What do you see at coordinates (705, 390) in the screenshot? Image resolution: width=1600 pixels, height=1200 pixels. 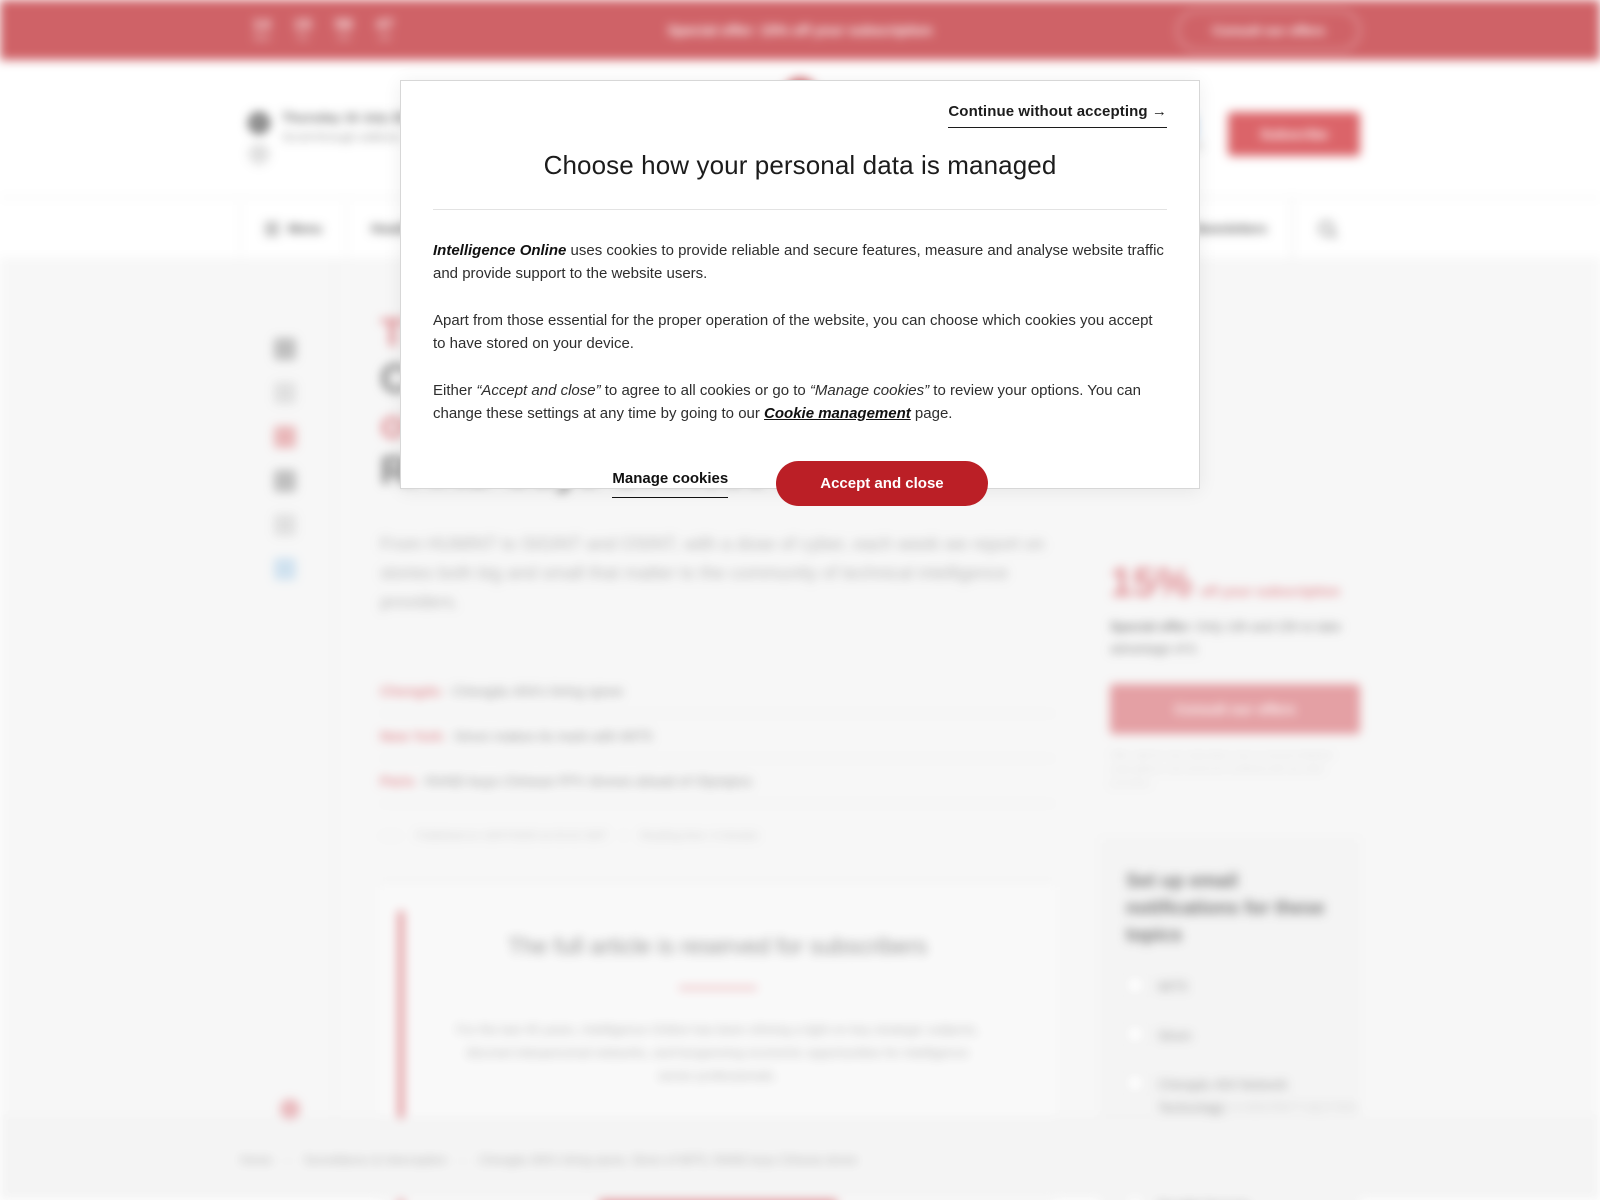 I see `para3-b: to agree to all cookies or go to` at bounding box center [705, 390].